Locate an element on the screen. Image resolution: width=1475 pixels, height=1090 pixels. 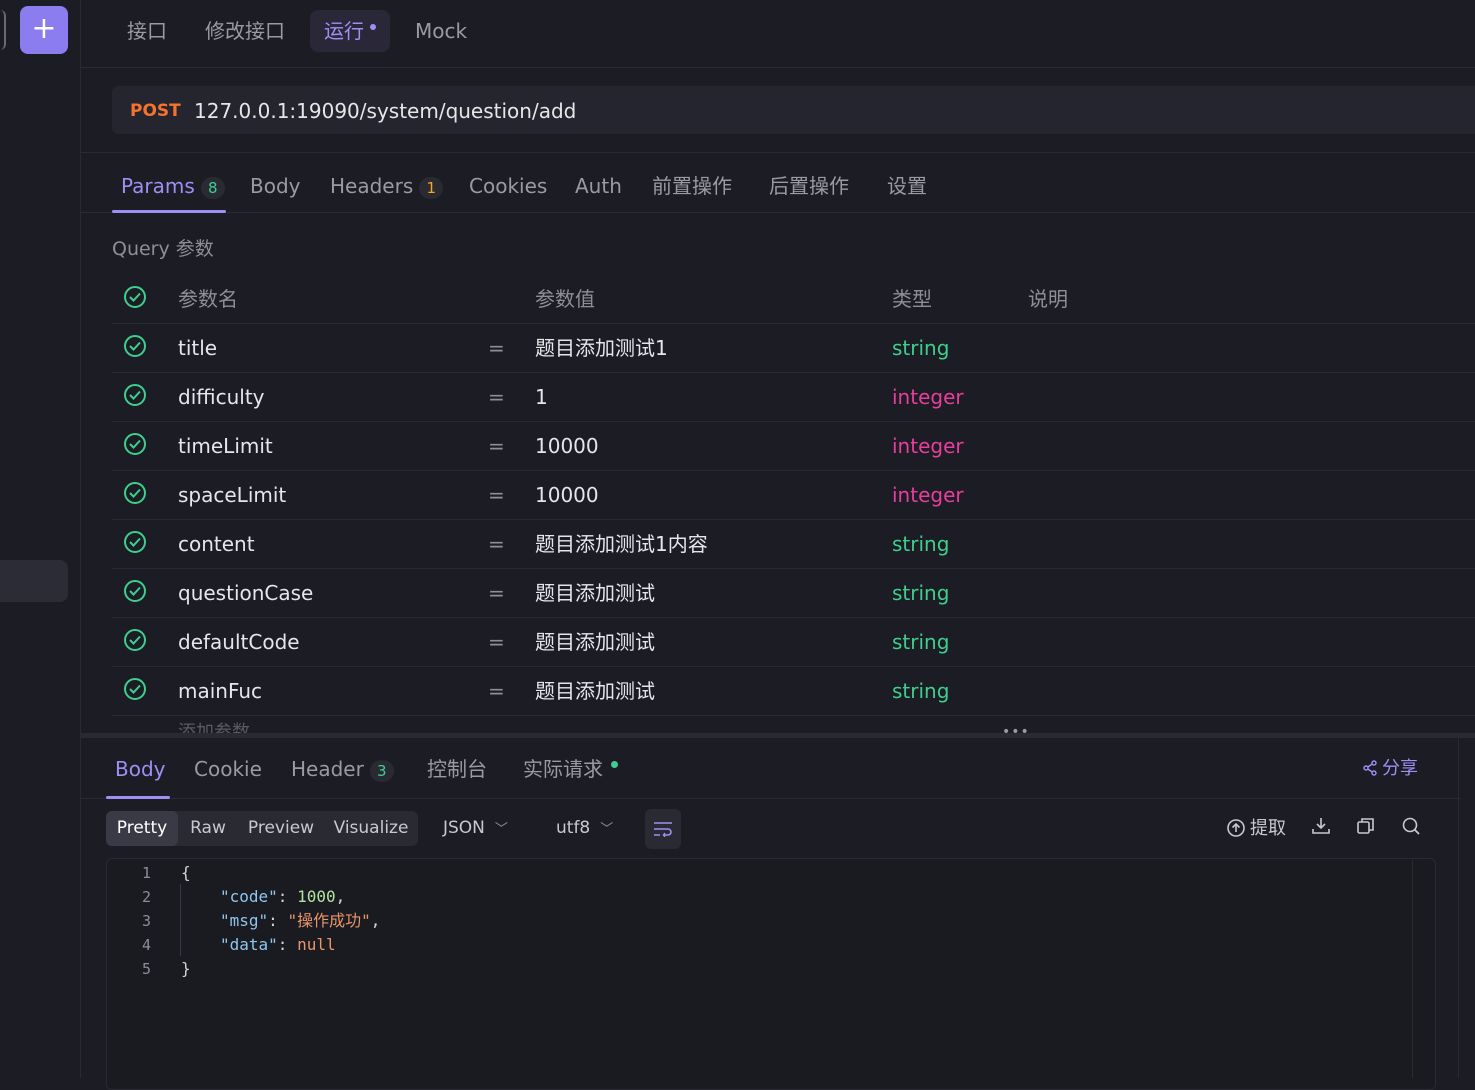
param-name: title is located at coordinates (197, 348).